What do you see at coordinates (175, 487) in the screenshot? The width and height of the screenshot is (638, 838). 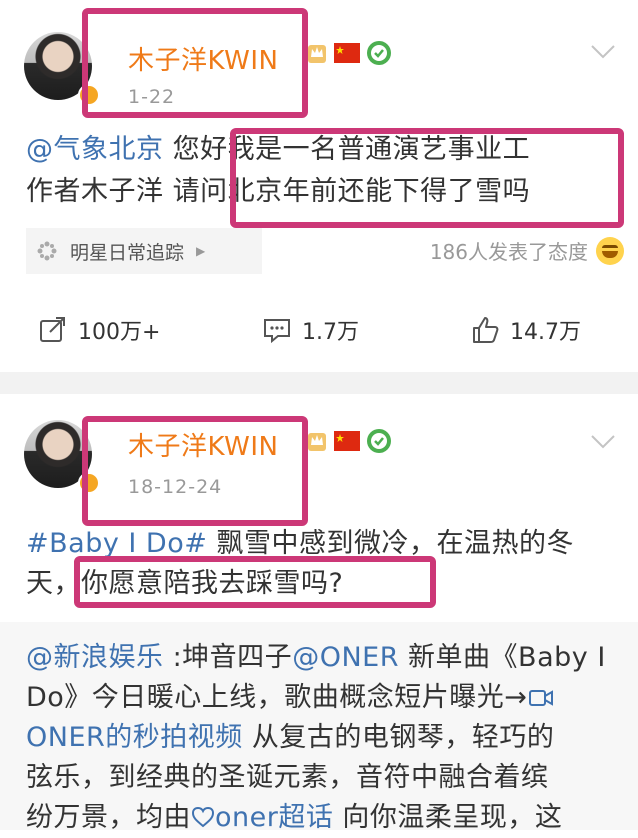 I see `post-date: 18-12-24` at bounding box center [175, 487].